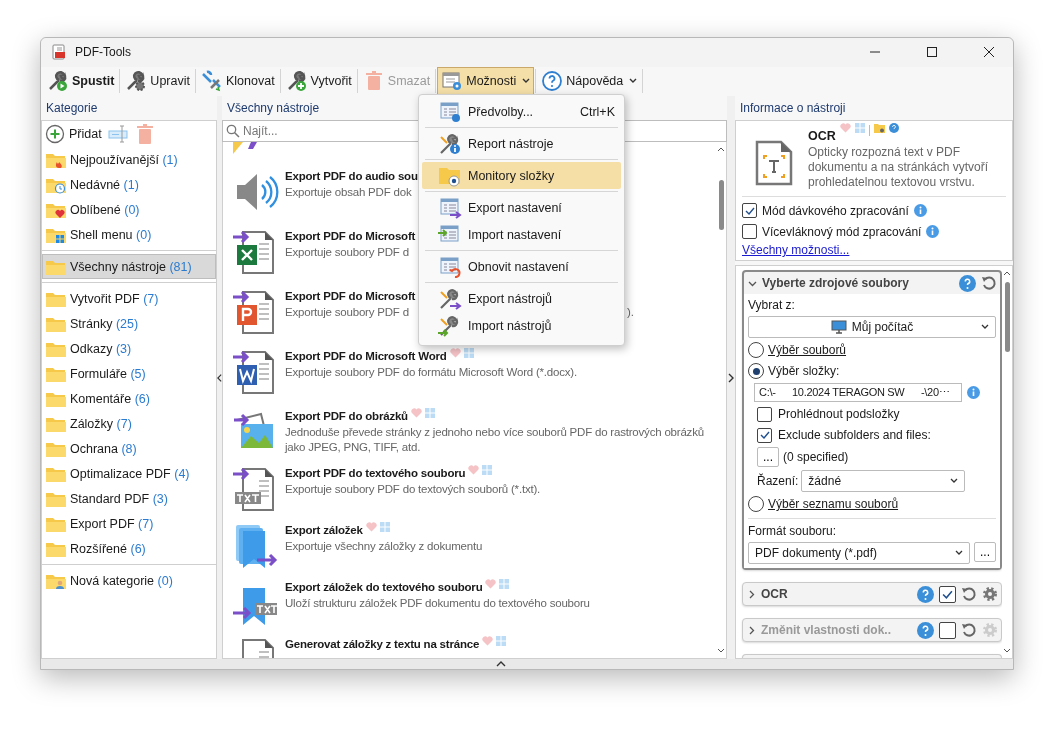  Describe the element at coordinates (324, 530) in the screenshot. I see `tool-title: Export záložek` at that location.